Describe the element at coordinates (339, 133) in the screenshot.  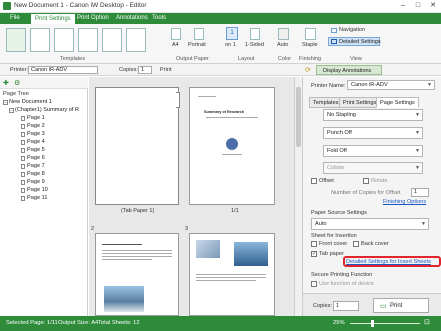
I see `punch-value: Punch Off` at that location.